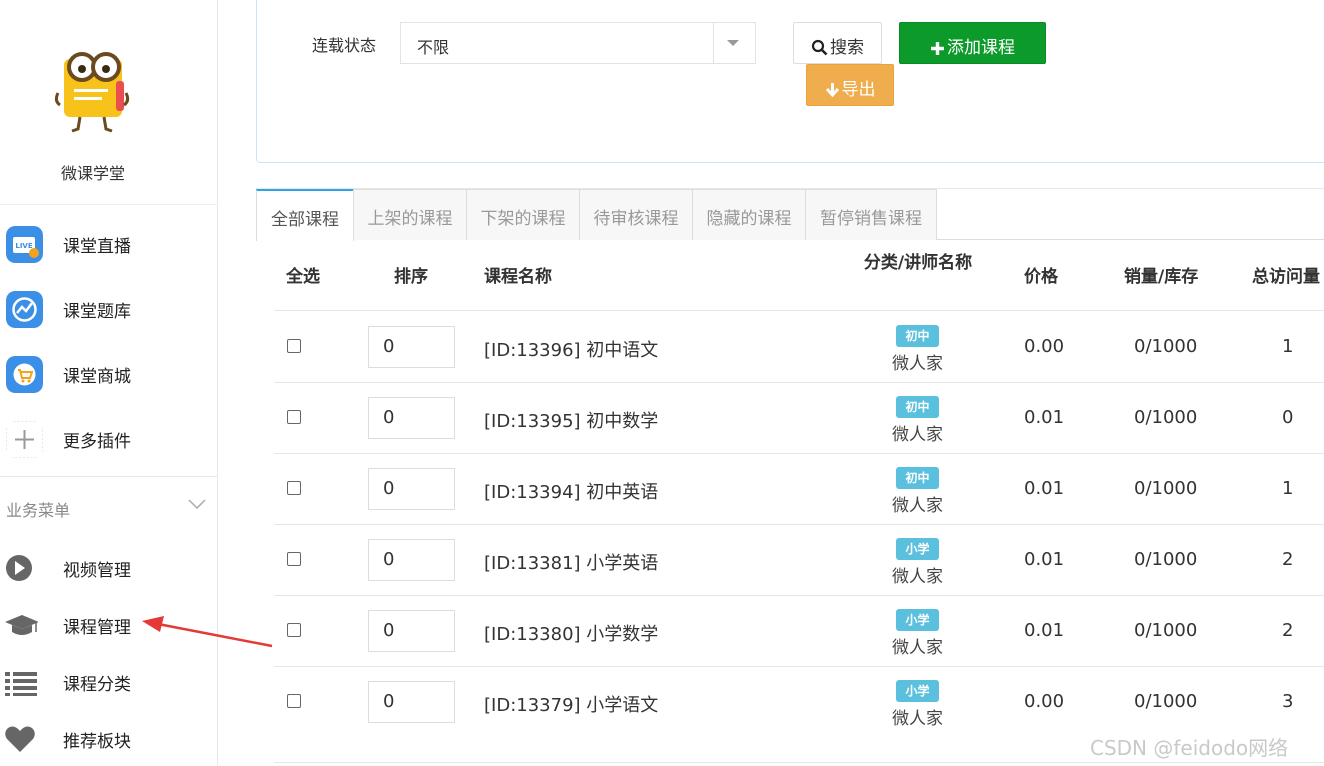  What do you see at coordinates (799, 701) in the screenshot?
I see `table-row: 0 [ID:13379] 小学语文 小学 微人家 0.00 0/1000 3` at bounding box center [799, 701].